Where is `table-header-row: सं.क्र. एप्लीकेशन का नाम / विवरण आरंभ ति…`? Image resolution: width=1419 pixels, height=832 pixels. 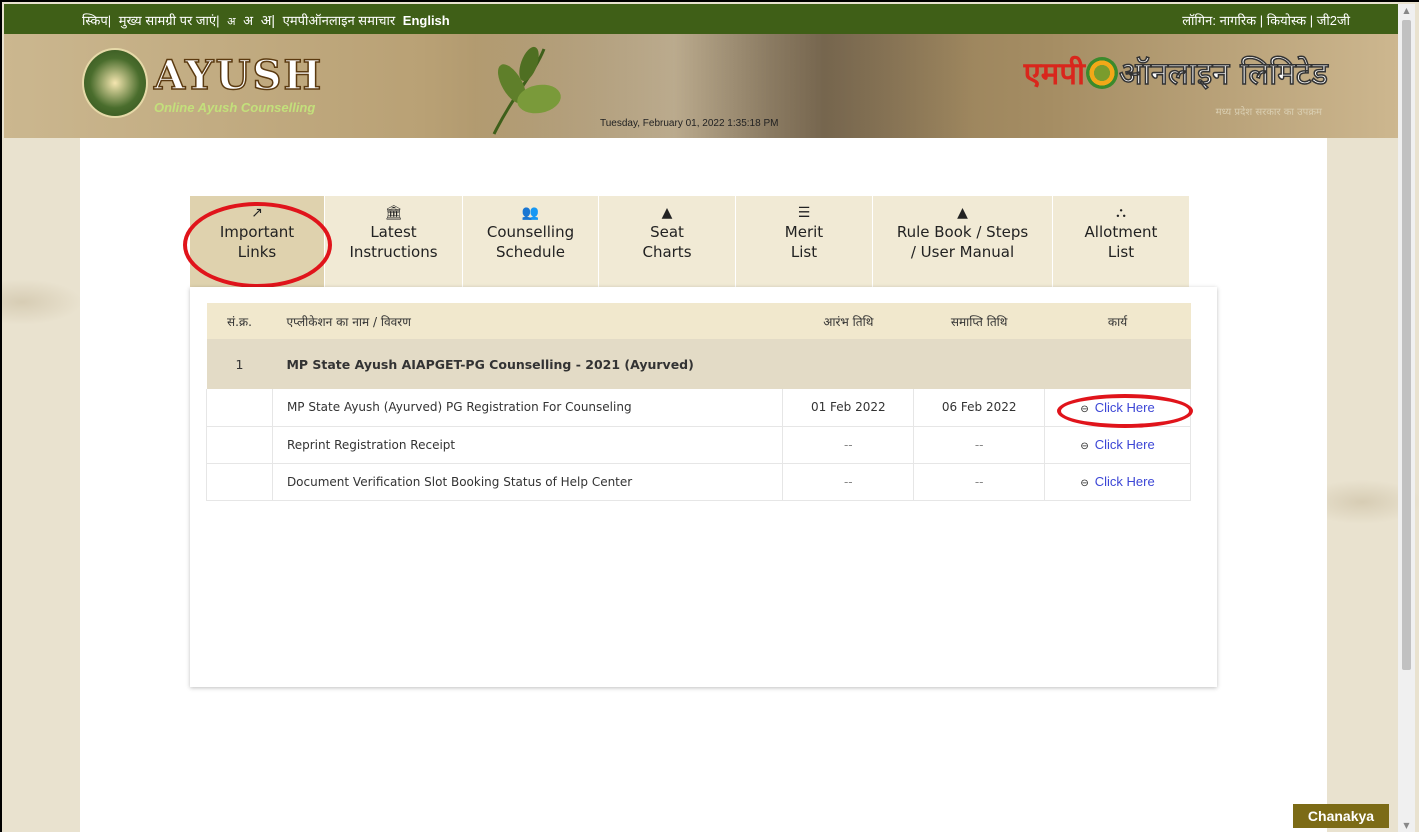 table-header-row: सं.क्र. एप्लीकेशन का नाम / विवरण आरंभ ति… is located at coordinates (698, 321).